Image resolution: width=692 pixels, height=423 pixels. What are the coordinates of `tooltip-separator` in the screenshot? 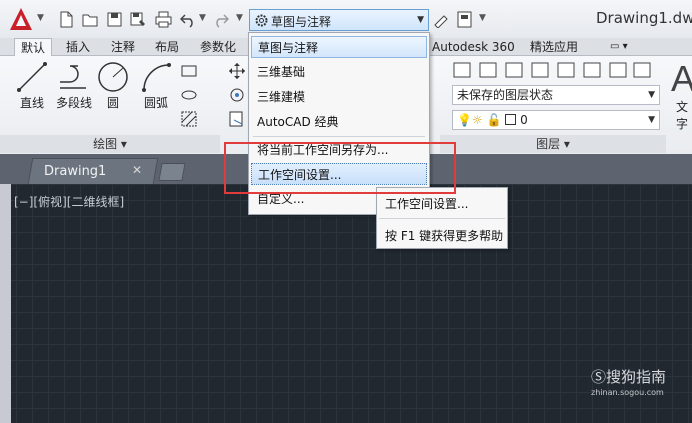 It's located at (442, 218).